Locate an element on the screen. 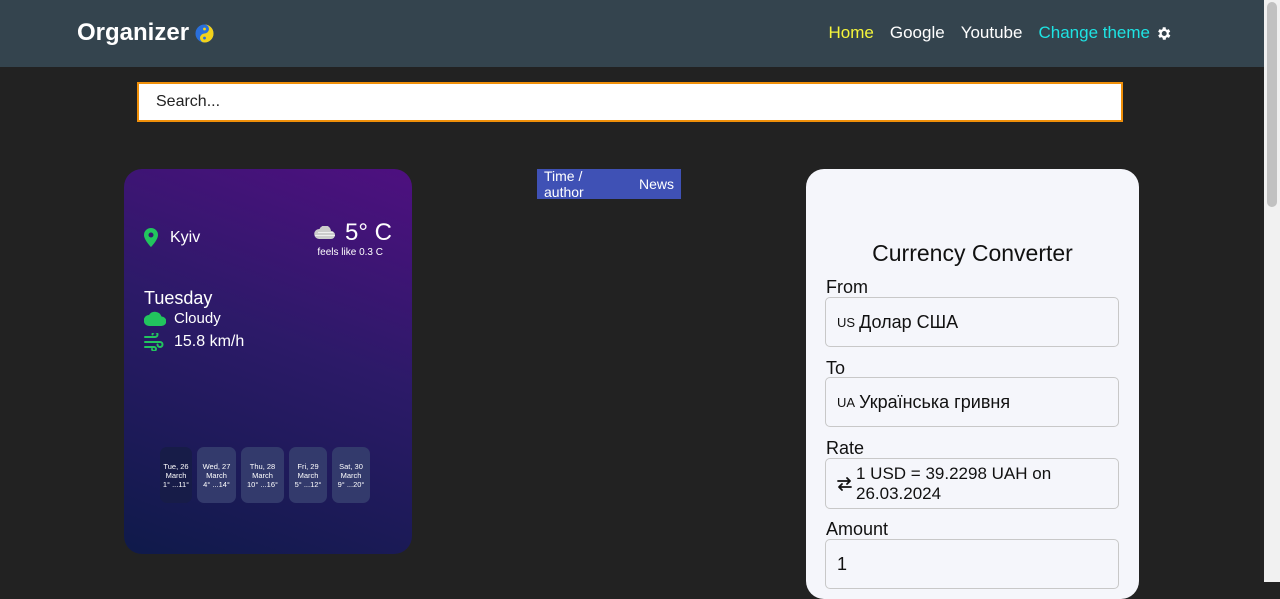 This screenshot has height=599, width=1280. forecast-range: 4° ...14° is located at coordinates (216, 484).